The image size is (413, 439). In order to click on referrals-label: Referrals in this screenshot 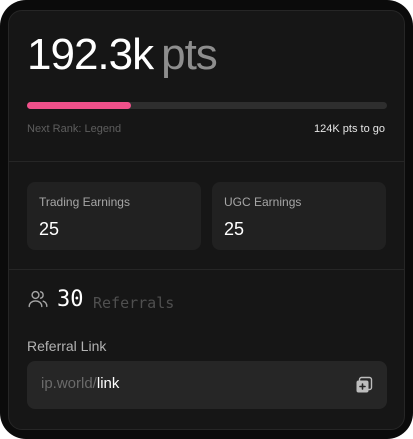, I will do `click(134, 303)`.